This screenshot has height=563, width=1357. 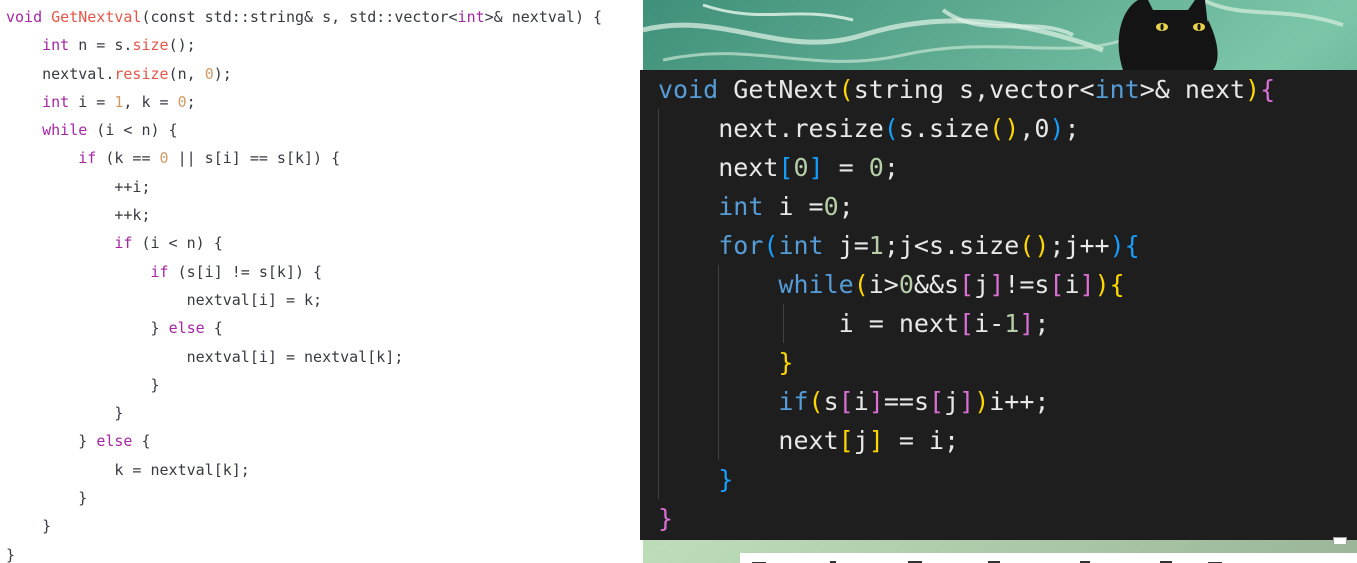 I want to click on code-token: i = next, so click(x=809, y=323).